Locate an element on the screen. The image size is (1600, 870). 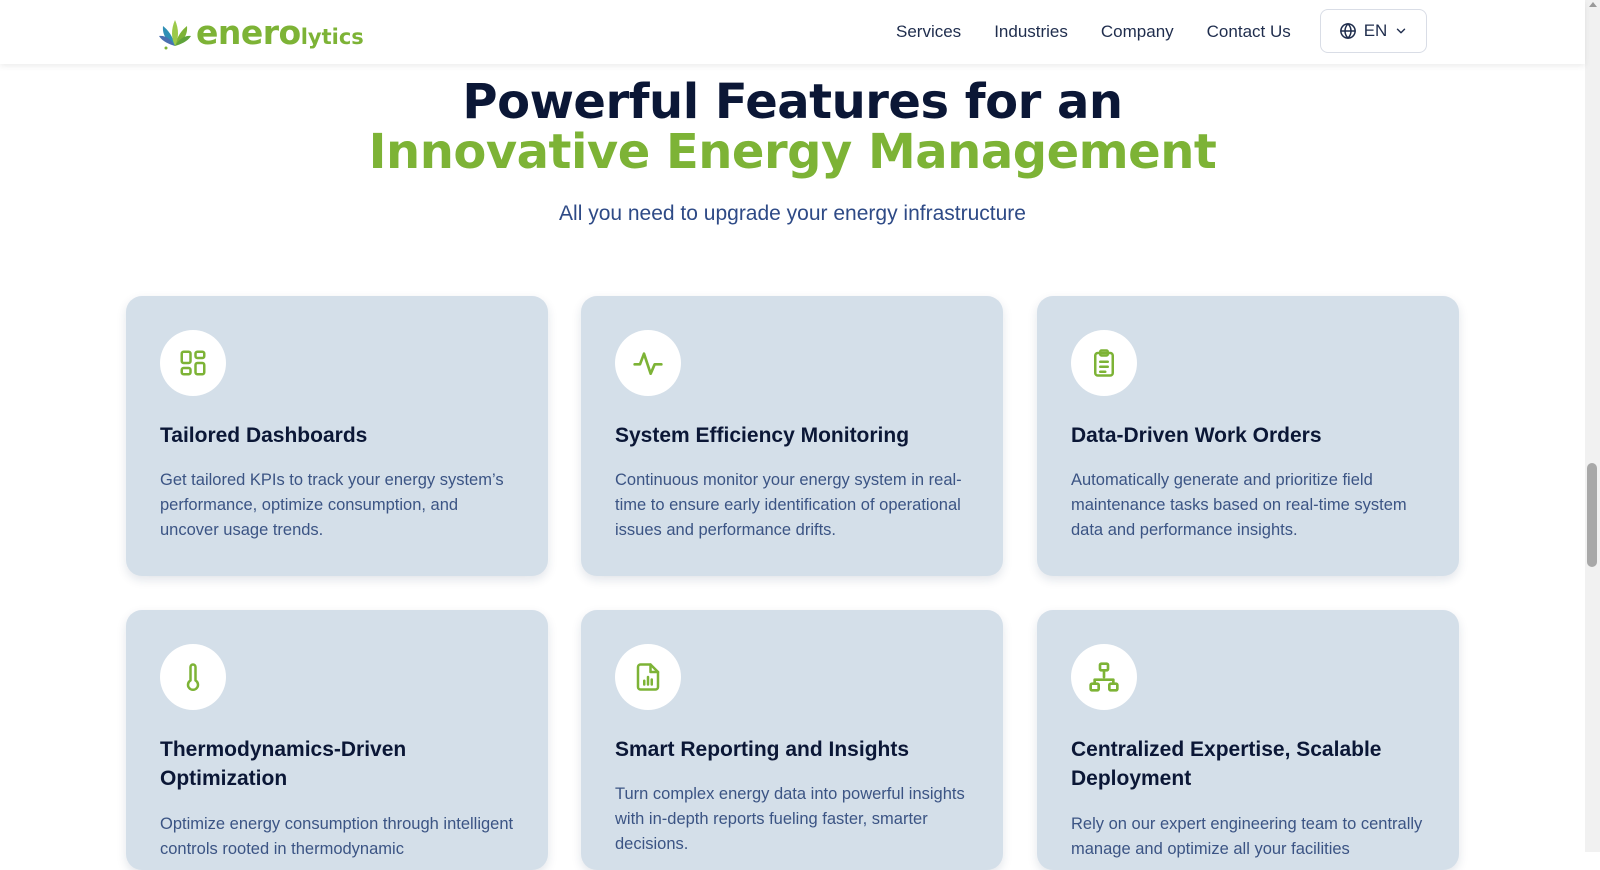
dashboard-icon is located at coordinates (193, 363).